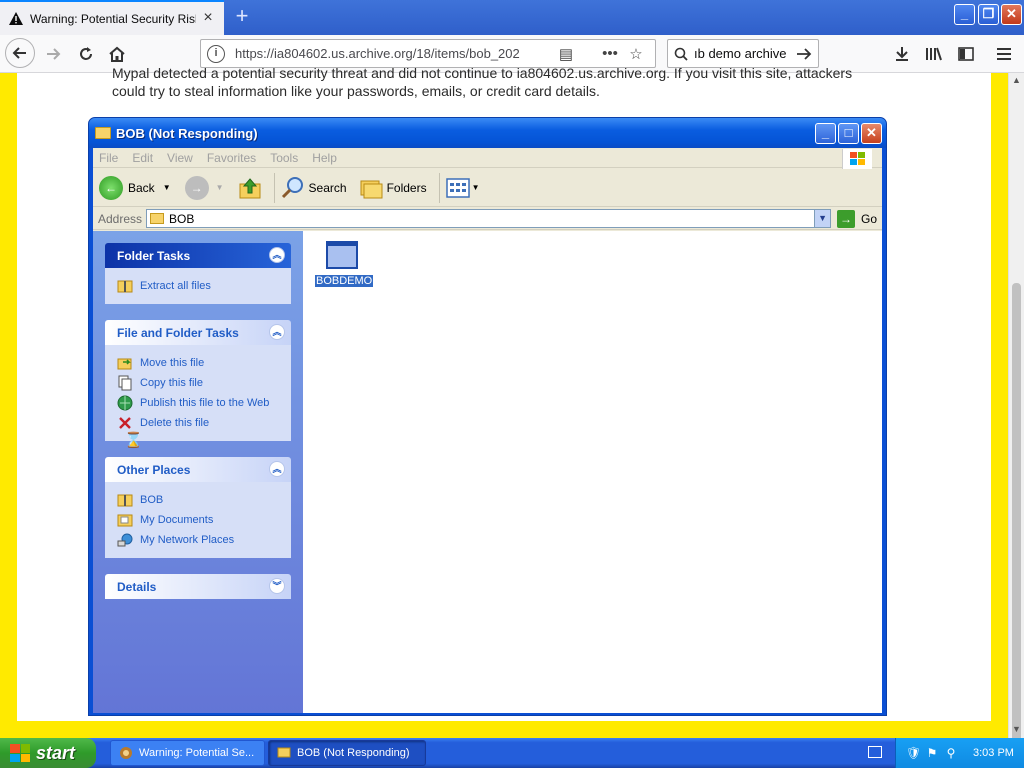 The width and height of the screenshot is (1024, 768). I want to click on place-bob: BOB, so click(198, 500).